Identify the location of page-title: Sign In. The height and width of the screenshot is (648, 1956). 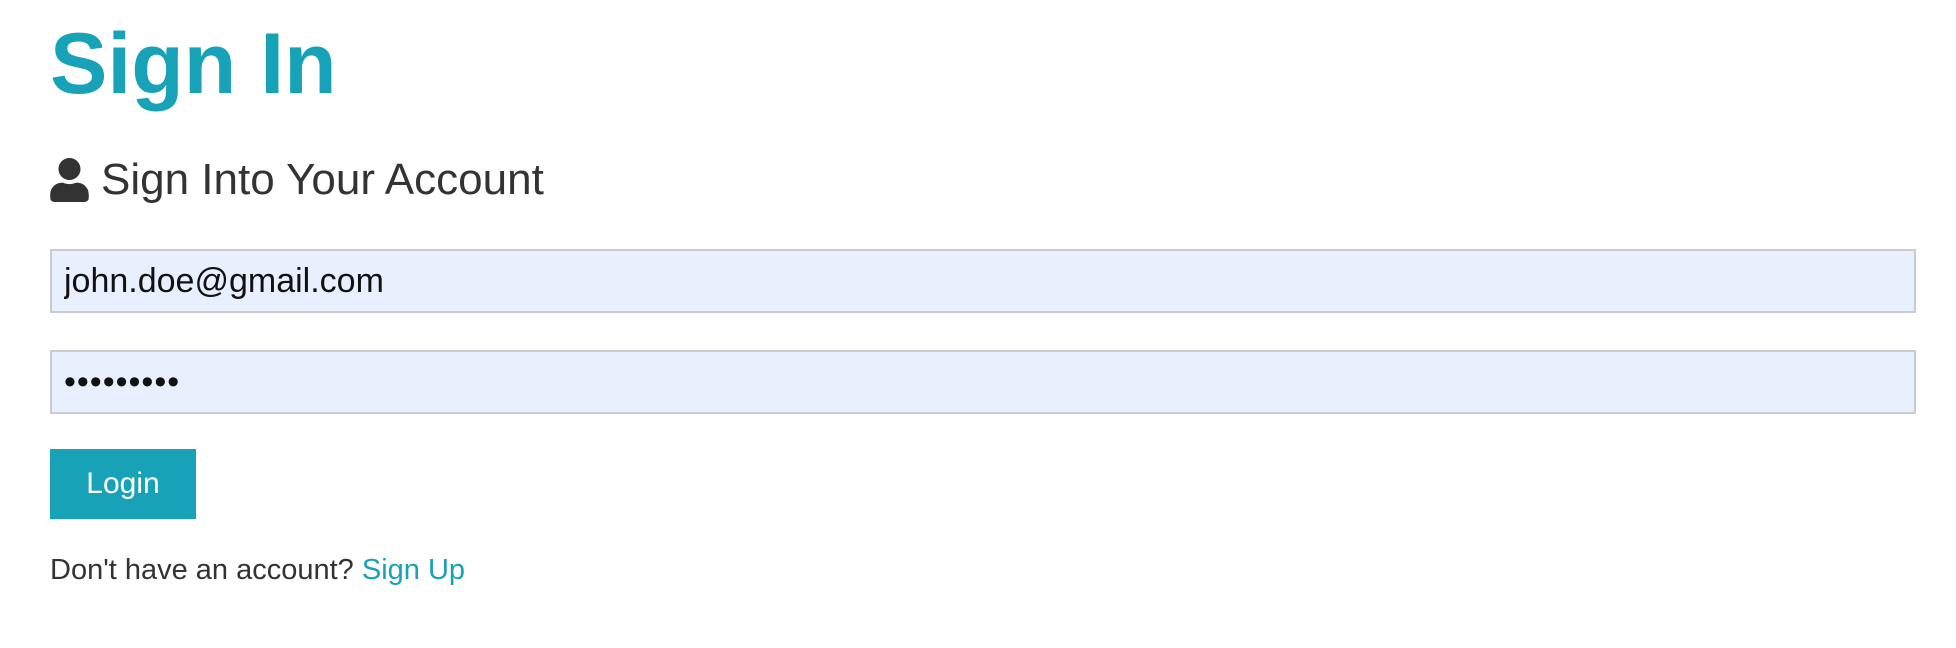
(193, 64).